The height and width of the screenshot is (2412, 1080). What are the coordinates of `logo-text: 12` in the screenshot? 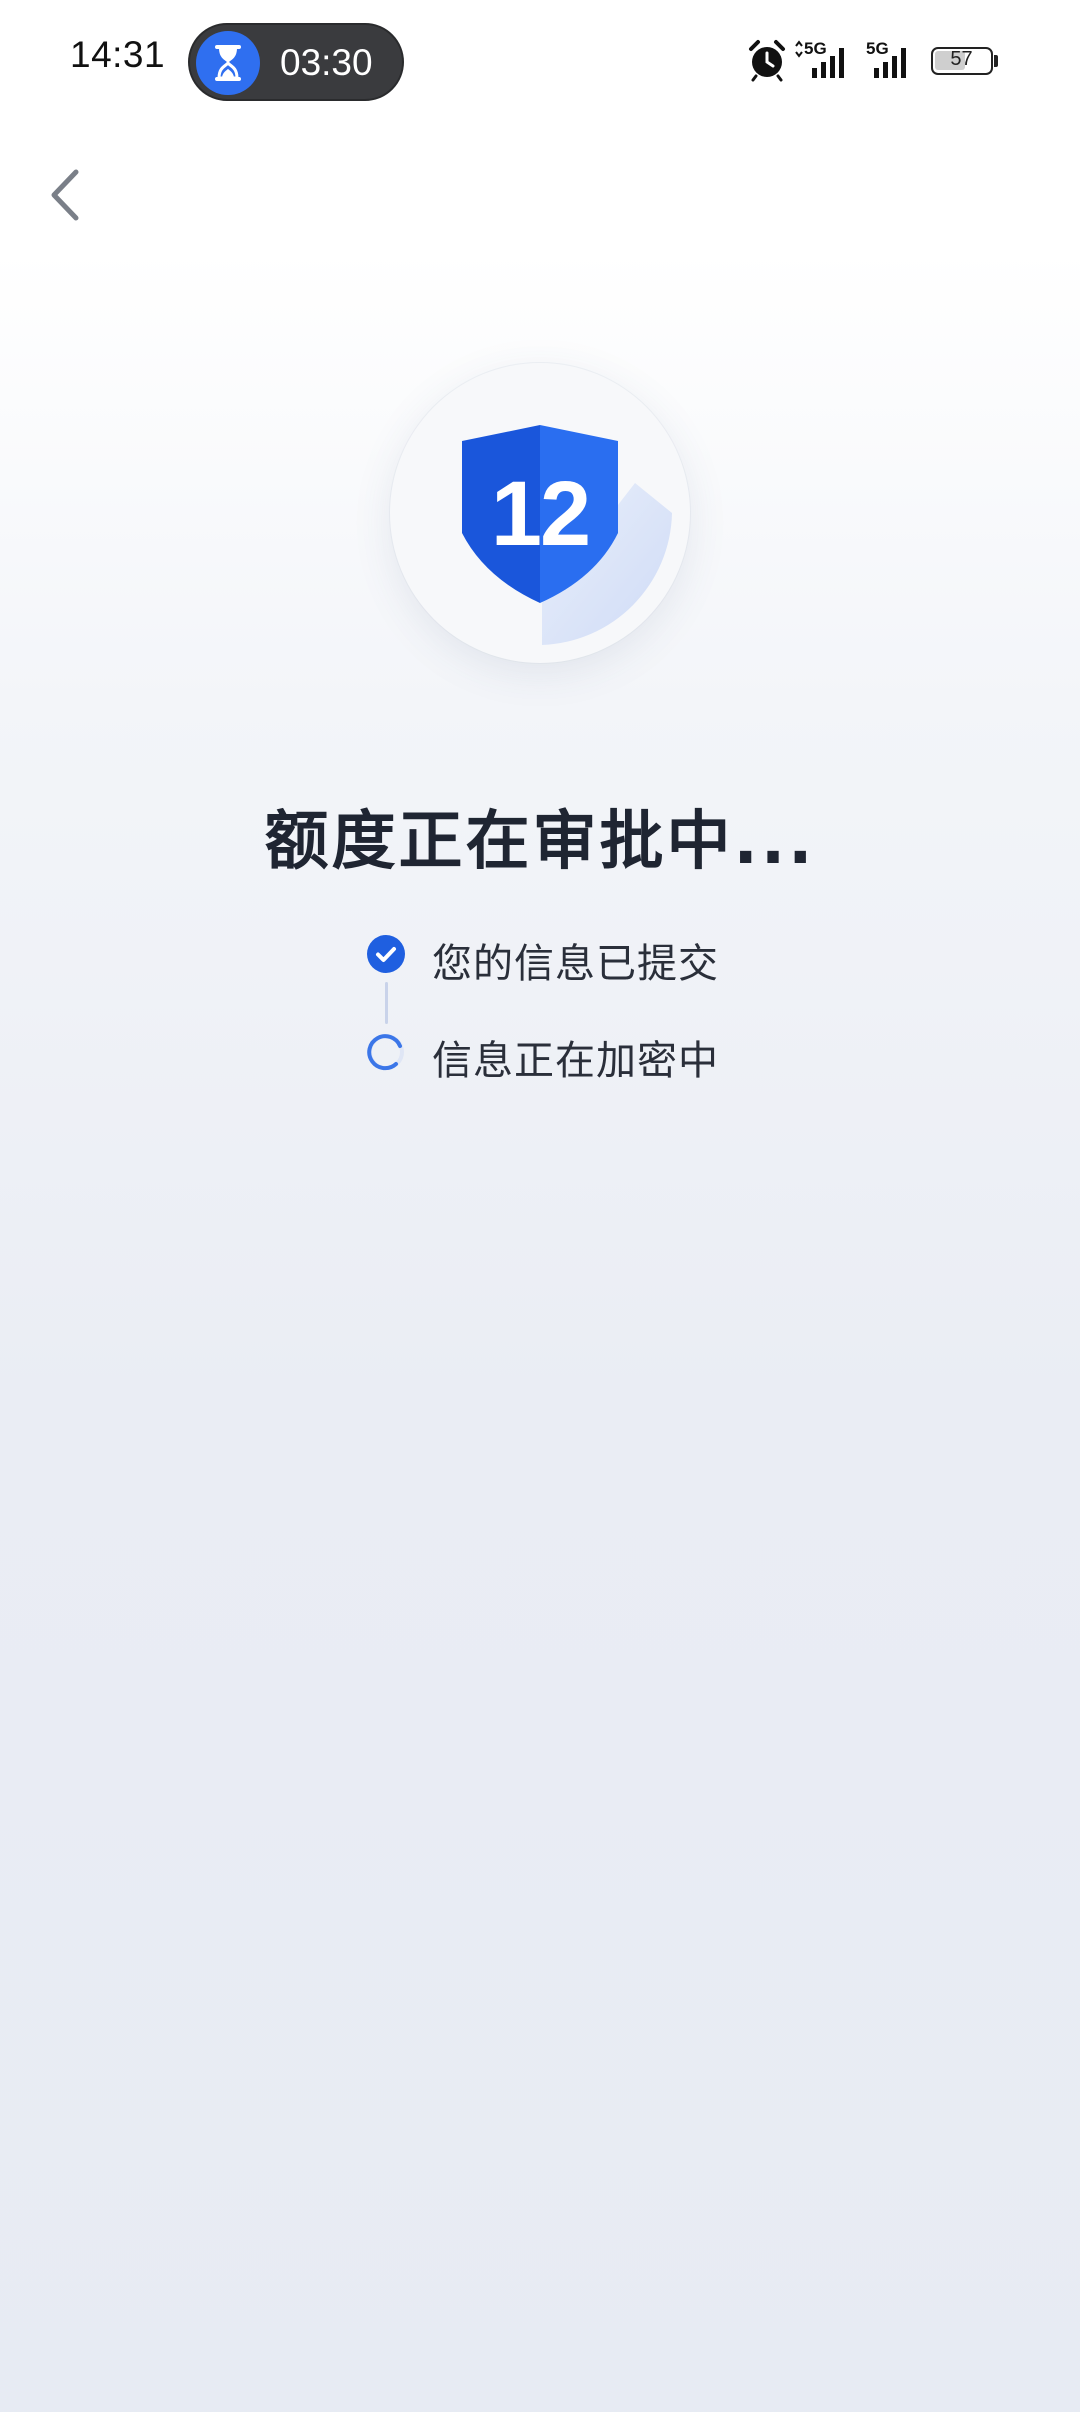 It's located at (540, 514).